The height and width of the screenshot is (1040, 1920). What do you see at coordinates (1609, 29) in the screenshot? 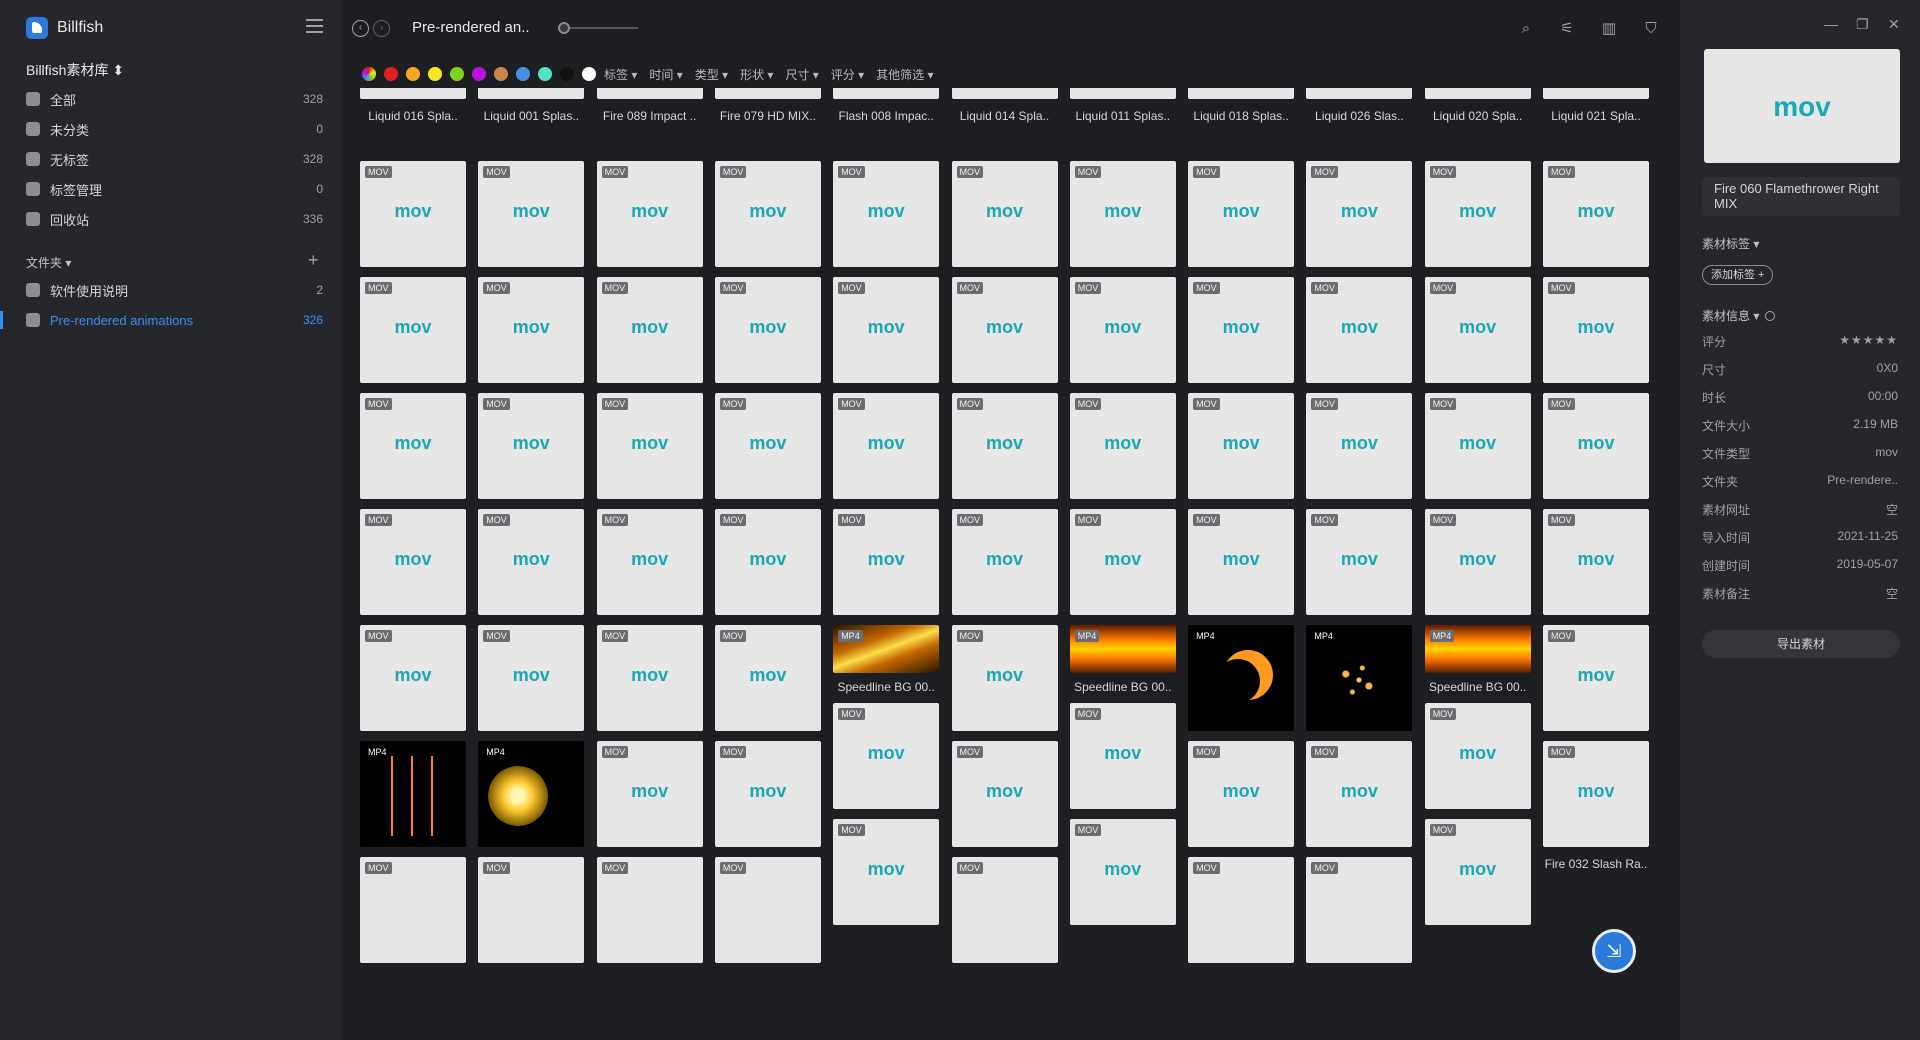
I see `layout-icon: ▥` at bounding box center [1609, 29].